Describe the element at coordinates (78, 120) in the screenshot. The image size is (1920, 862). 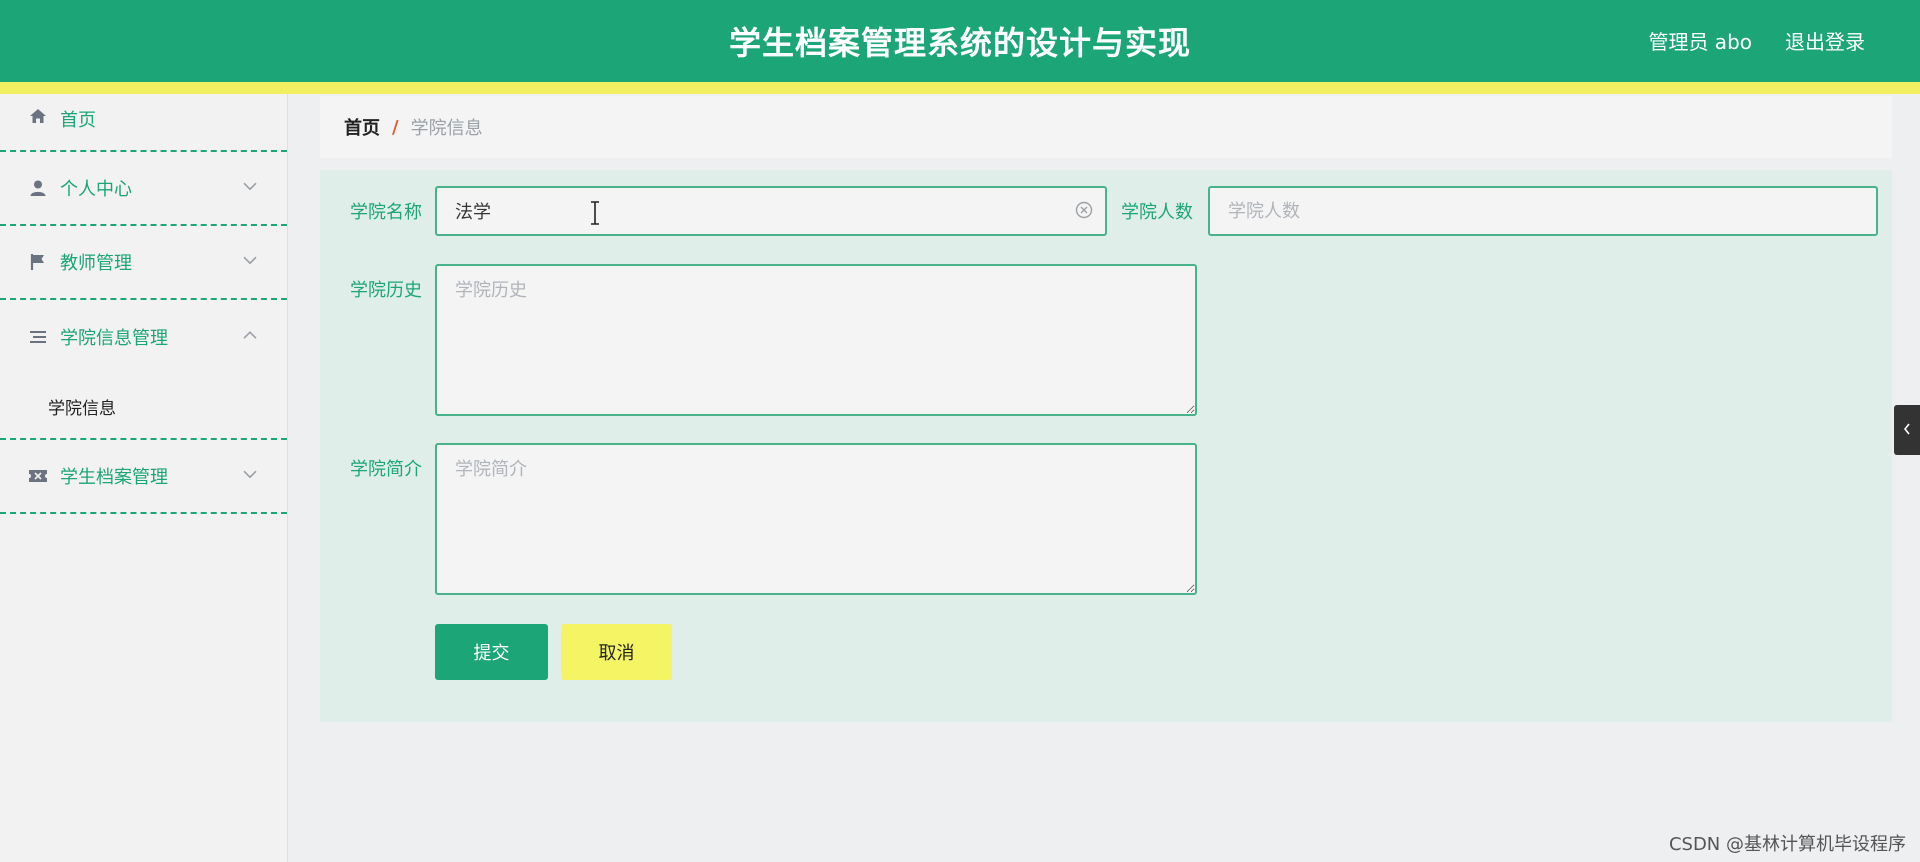
I see `sidebar-item-label: 首页` at that location.